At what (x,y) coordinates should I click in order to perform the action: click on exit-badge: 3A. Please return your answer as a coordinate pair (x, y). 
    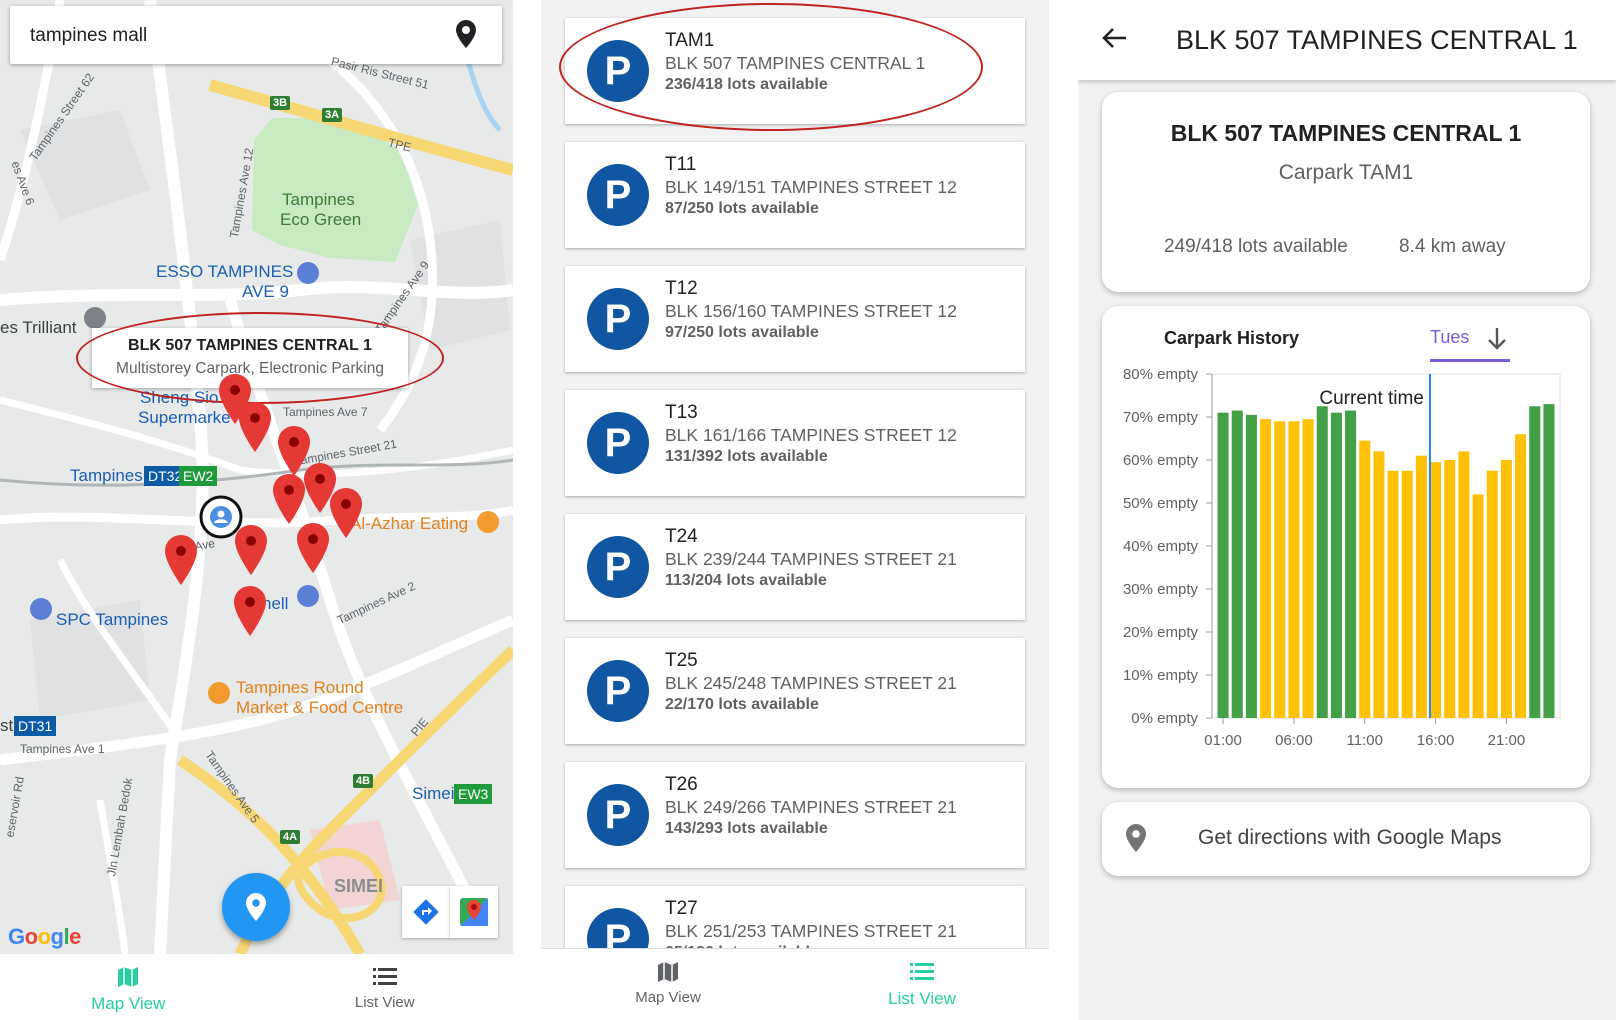
    Looking at the image, I should click on (332, 115).